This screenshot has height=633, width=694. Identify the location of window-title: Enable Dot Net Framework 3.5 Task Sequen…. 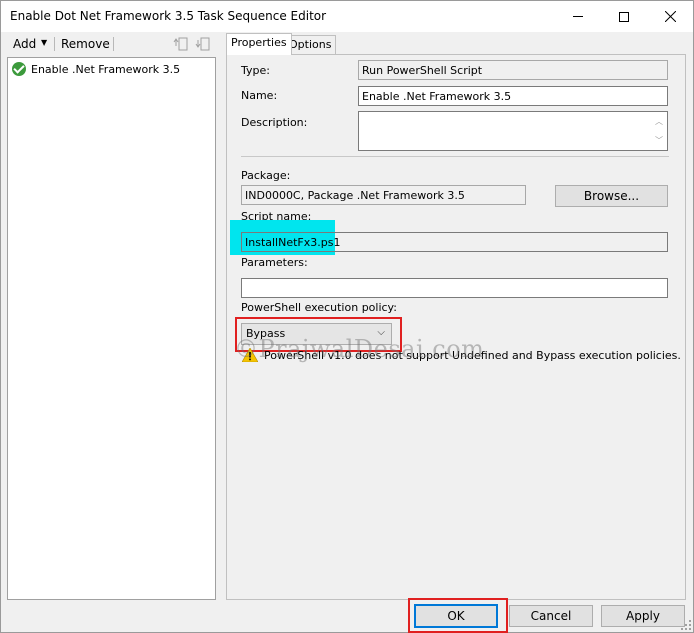
(168, 16).